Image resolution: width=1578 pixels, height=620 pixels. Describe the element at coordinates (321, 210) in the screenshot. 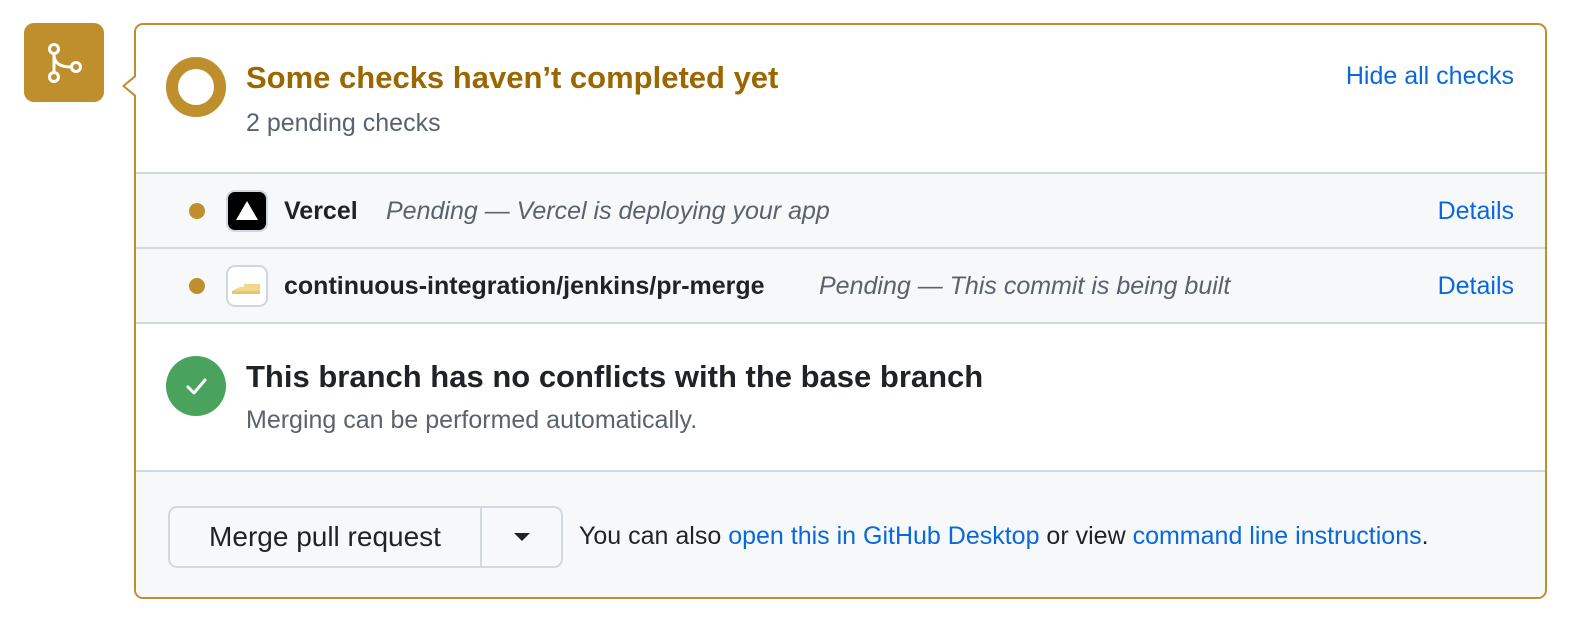

I see `check-name: Vercel` at that location.